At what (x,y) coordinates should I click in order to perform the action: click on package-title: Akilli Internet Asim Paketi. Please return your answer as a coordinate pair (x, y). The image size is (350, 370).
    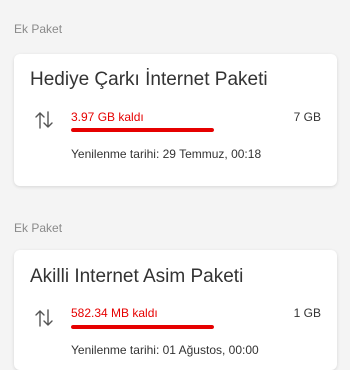
    Looking at the image, I should click on (137, 276).